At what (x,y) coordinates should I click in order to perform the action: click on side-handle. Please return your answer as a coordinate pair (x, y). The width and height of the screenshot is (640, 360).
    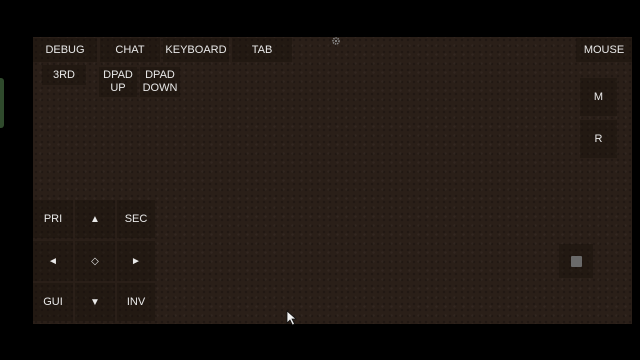
    Looking at the image, I should click on (2, 103).